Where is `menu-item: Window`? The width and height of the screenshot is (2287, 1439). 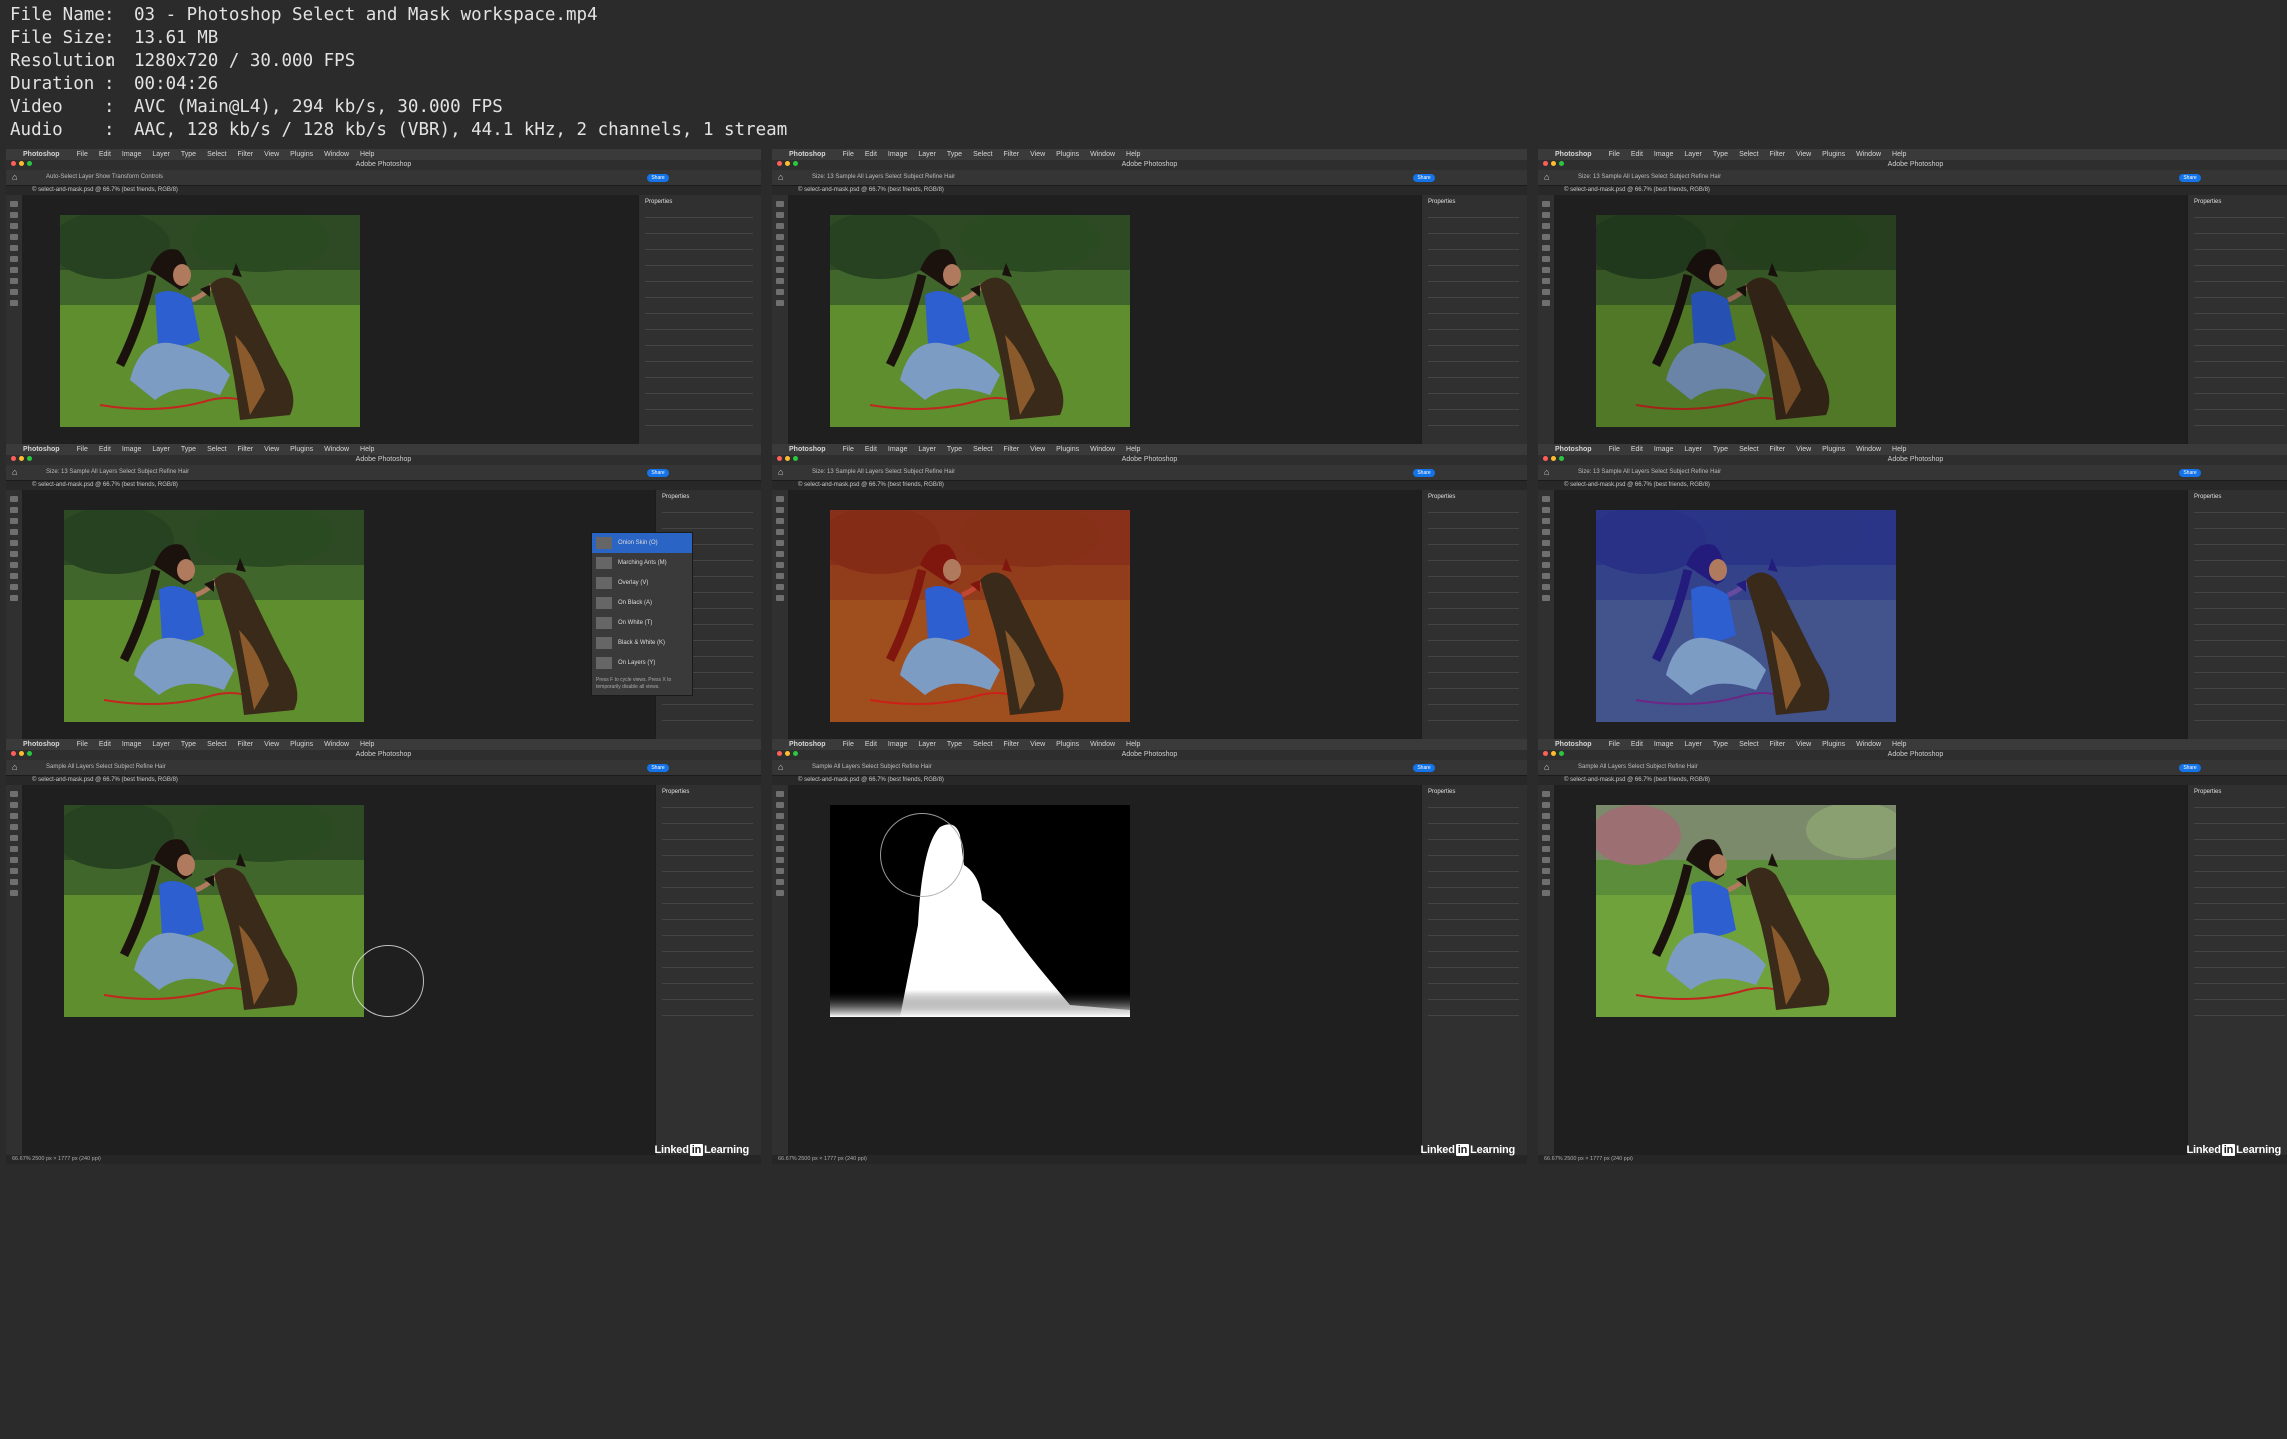
menu-item: Window is located at coordinates (336, 744).